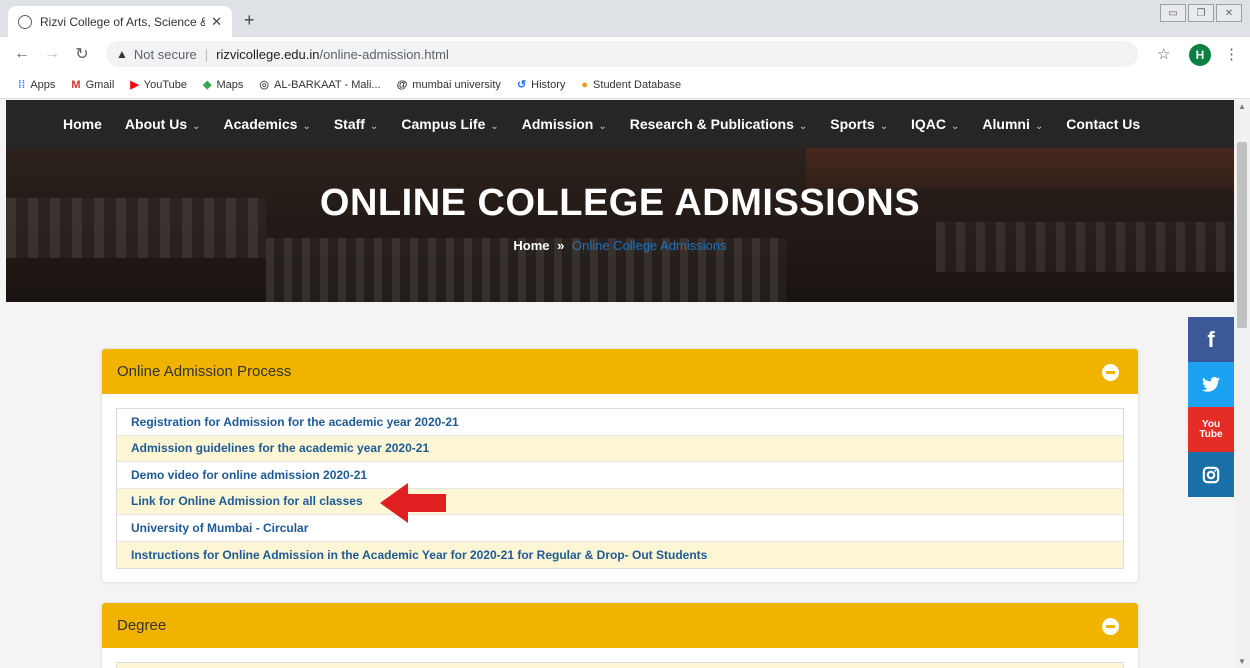 Image resolution: width=1250 pixels, height=668 pixels. I want to click on browser-menu-icon: ⋮, so click(1231, 54).